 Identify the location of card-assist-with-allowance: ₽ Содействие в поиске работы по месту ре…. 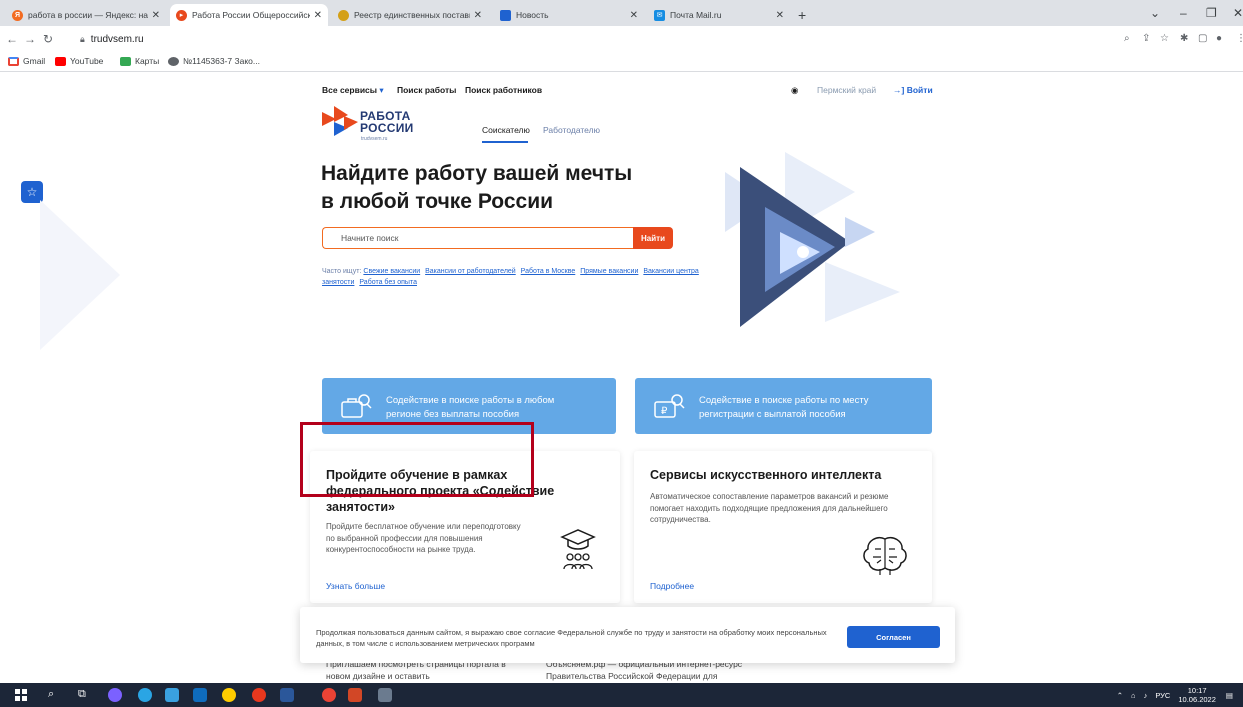
(783, 406).